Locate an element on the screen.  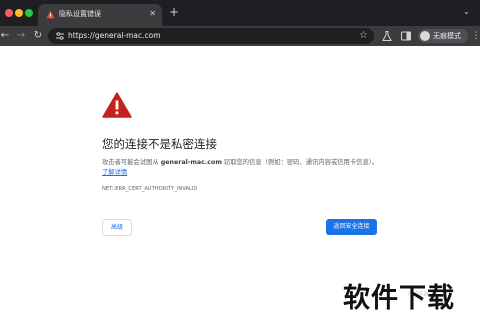
error-code: NET::ERR_CERT_AUTHORITY_INVALID is located at coordinates (150, 189).